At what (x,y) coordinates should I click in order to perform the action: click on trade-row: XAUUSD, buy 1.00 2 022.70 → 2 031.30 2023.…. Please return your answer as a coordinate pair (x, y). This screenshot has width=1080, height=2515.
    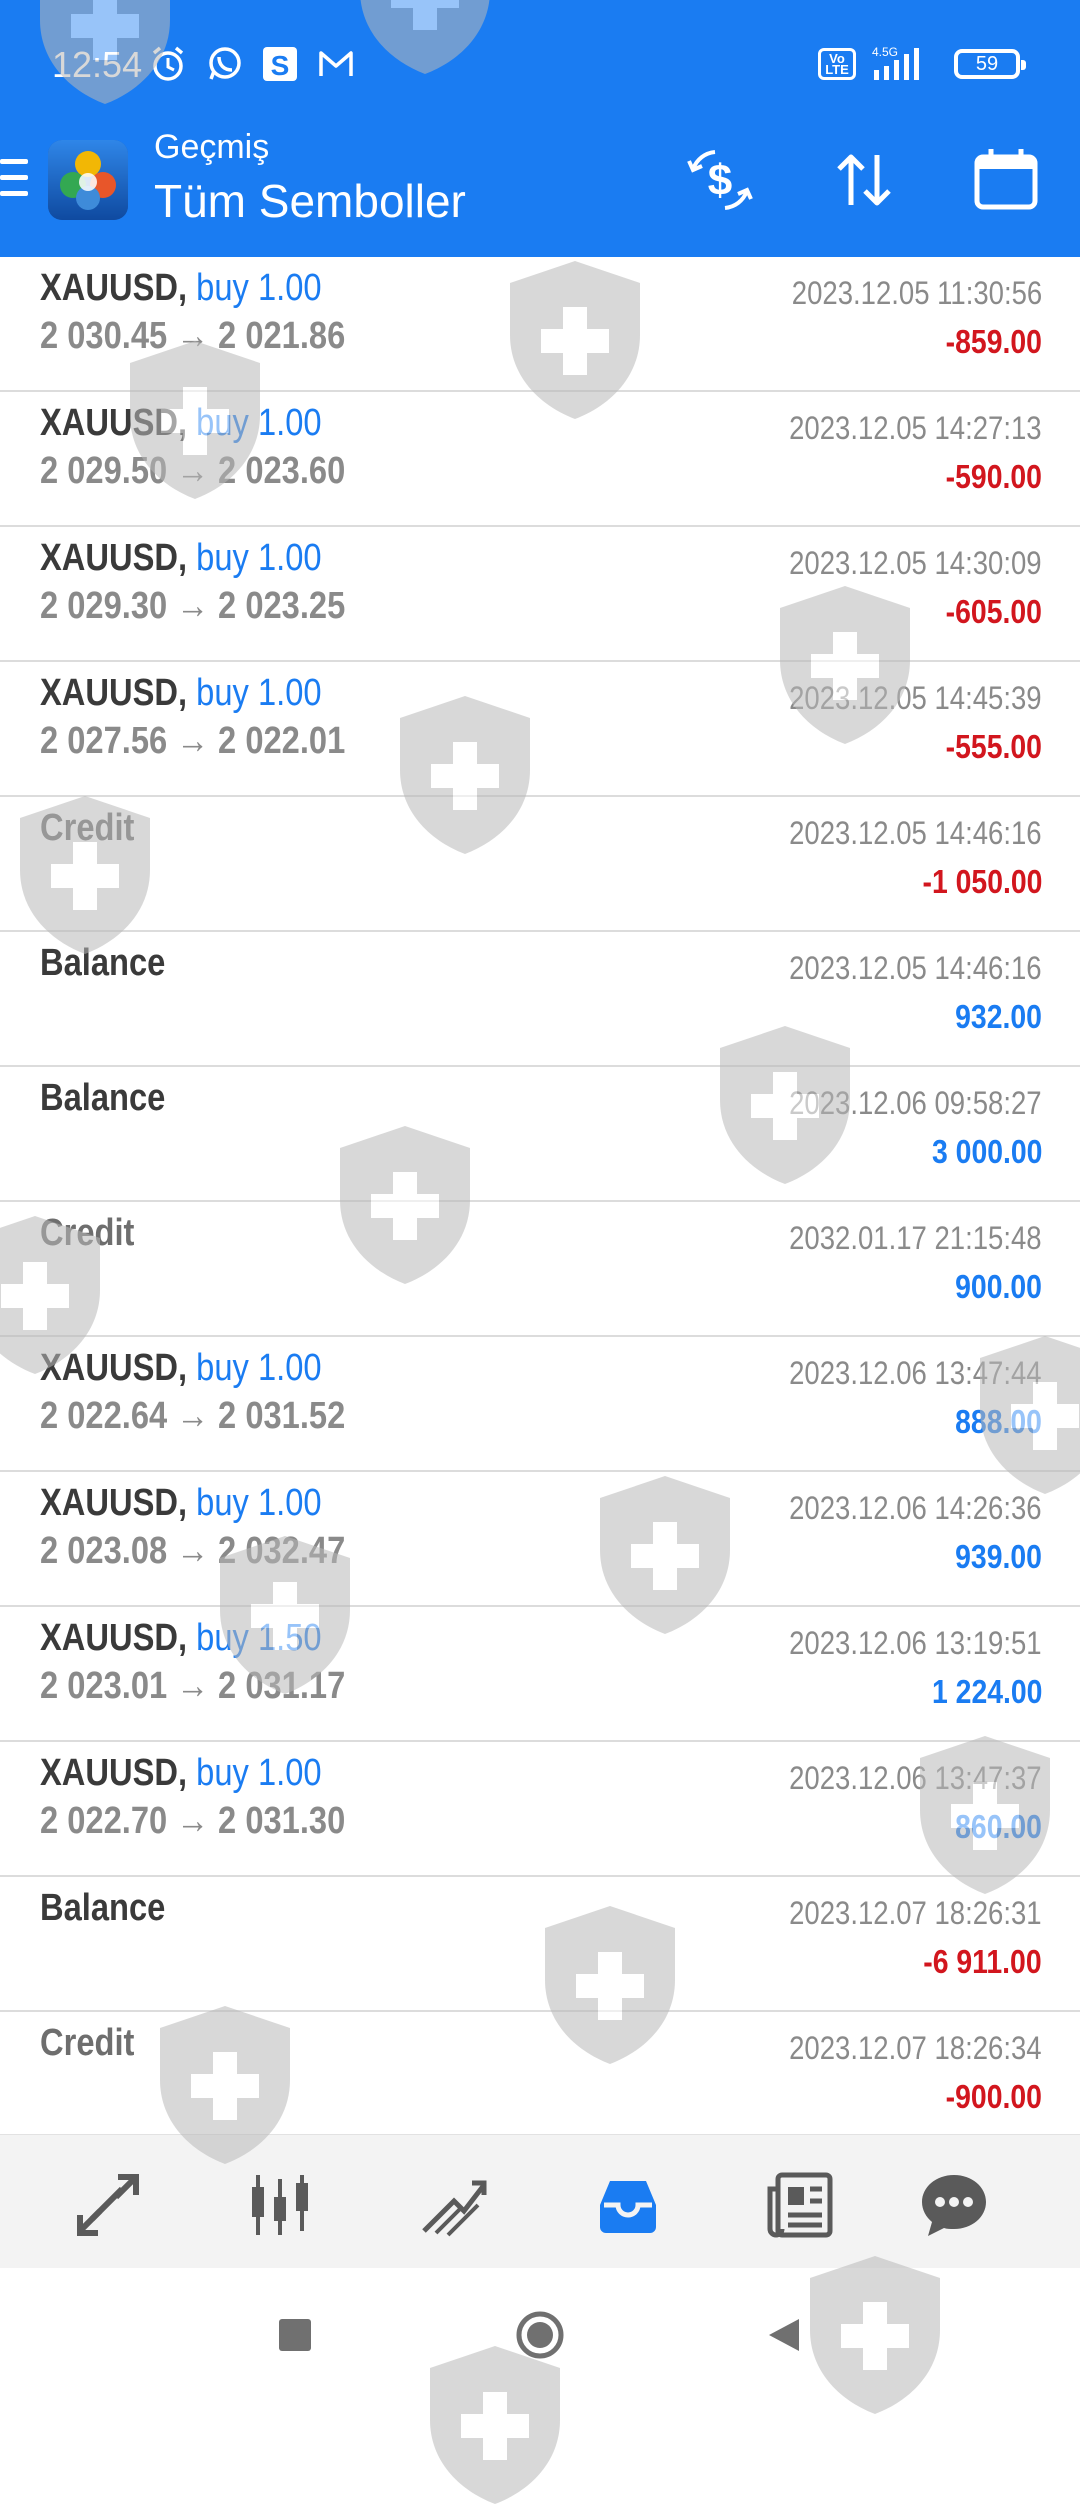
    Looking at the image, I should click on (540, 1809).